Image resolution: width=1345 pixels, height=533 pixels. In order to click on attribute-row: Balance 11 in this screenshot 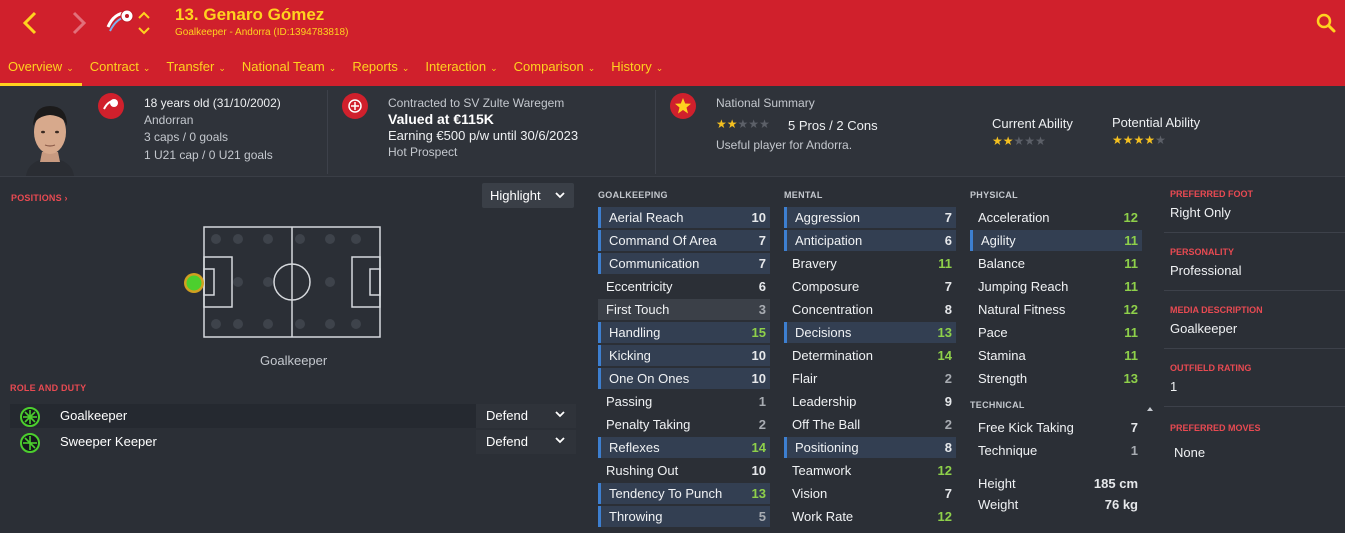, I will do `click(1056, 263)`.